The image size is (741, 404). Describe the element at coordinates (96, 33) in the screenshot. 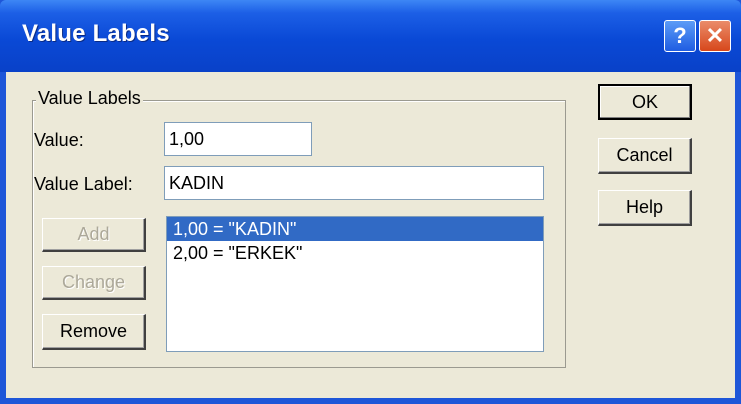

I see `dialog-title: Value Labels` at that location.